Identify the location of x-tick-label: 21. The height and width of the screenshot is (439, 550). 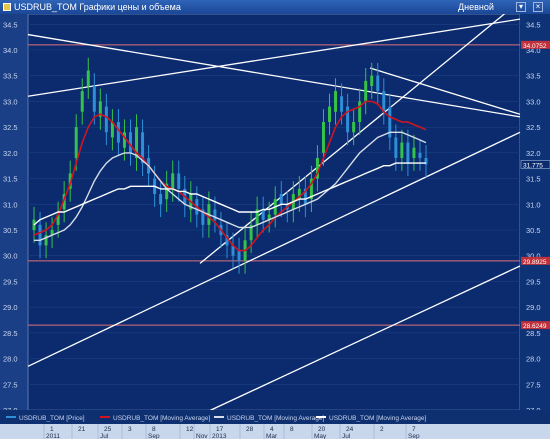
(82, 429).